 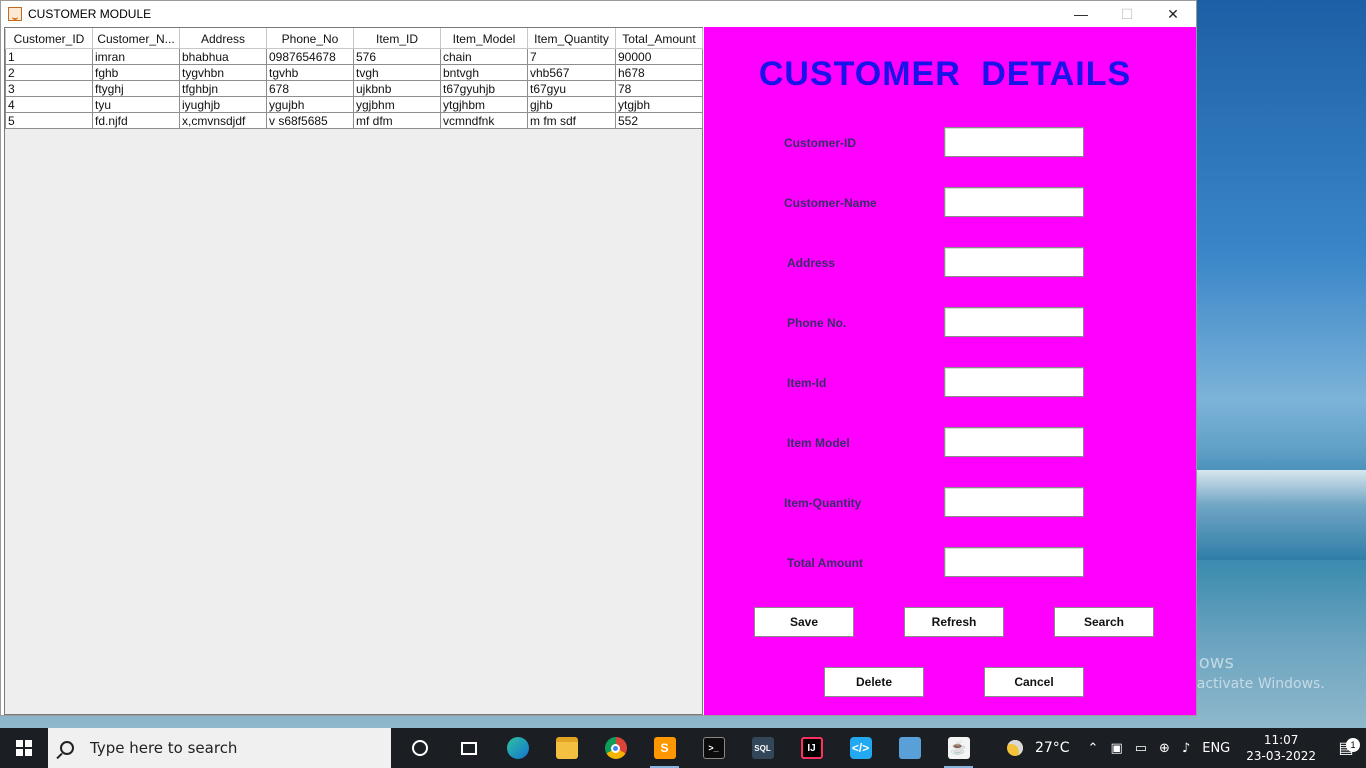 I want to click on notification-center-icon: ▤ 1, so click(x=1346, y=748).